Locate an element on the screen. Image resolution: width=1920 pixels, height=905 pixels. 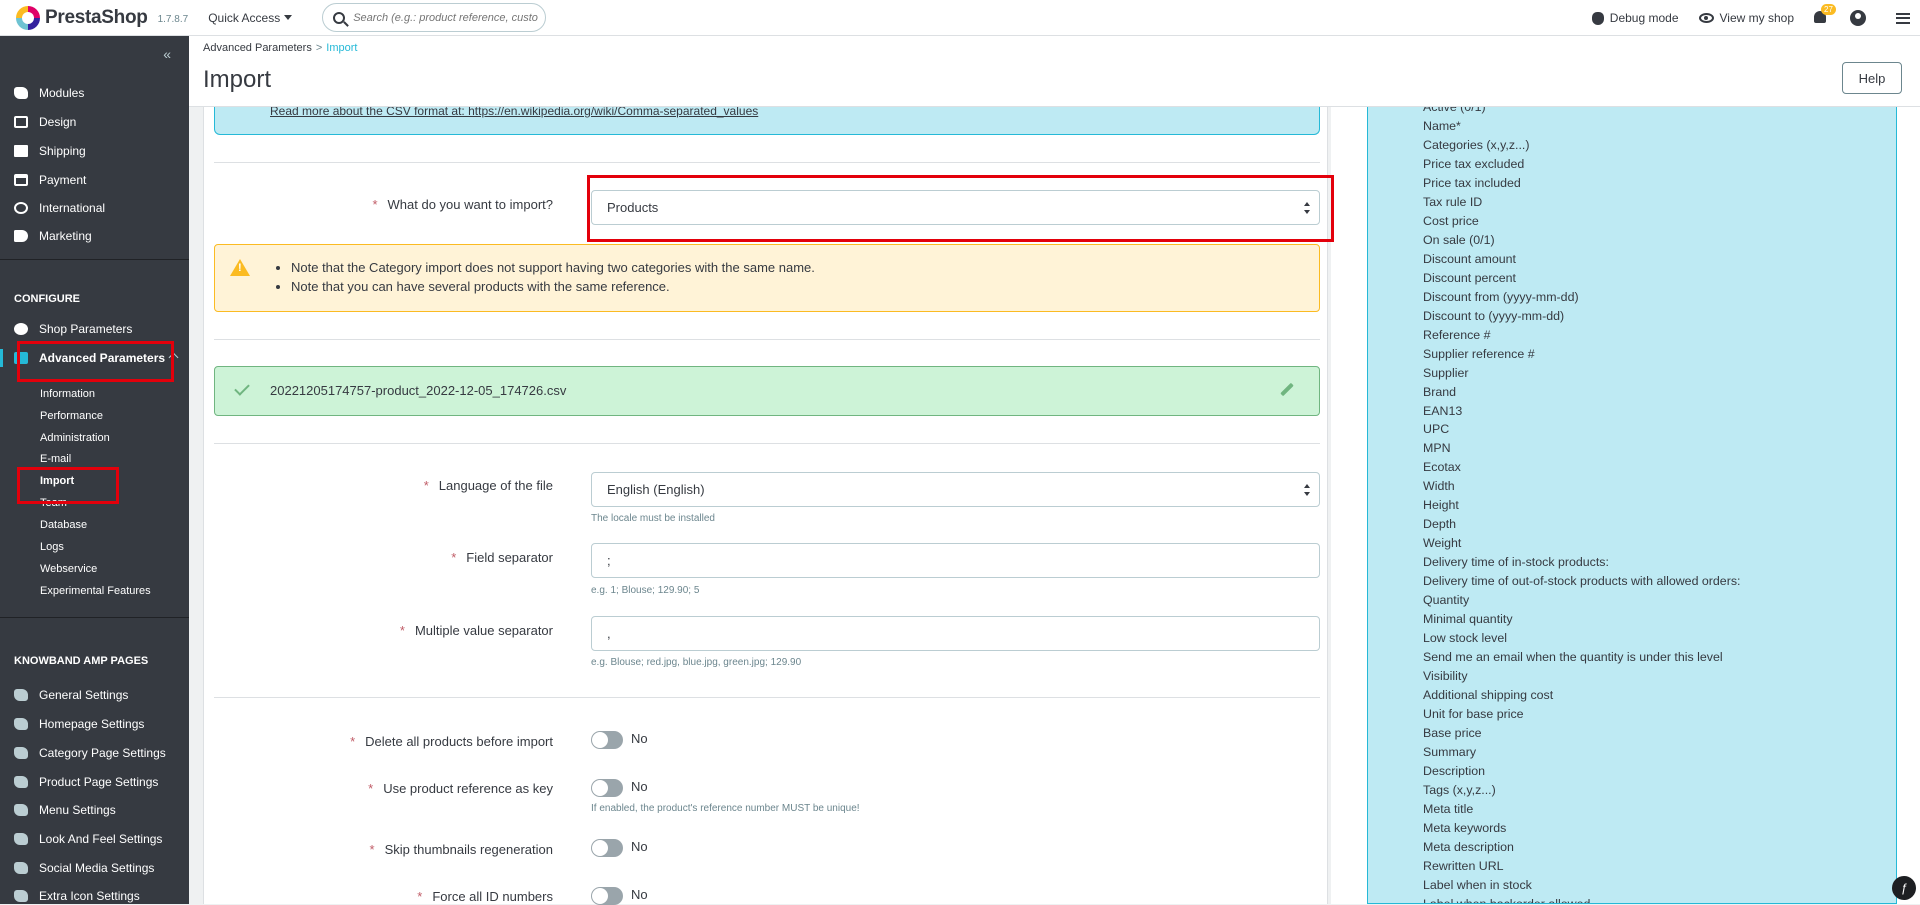
submenu-performance: Performance is located at coordinates (71, 416).